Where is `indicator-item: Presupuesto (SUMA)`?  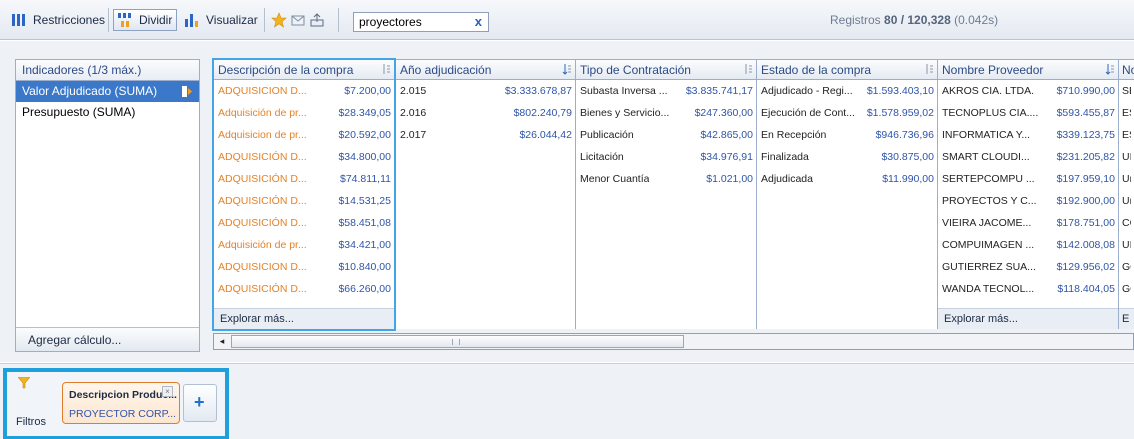
indicator-item: Presupuesto (SUMA) is located at coordinates (107, 112).